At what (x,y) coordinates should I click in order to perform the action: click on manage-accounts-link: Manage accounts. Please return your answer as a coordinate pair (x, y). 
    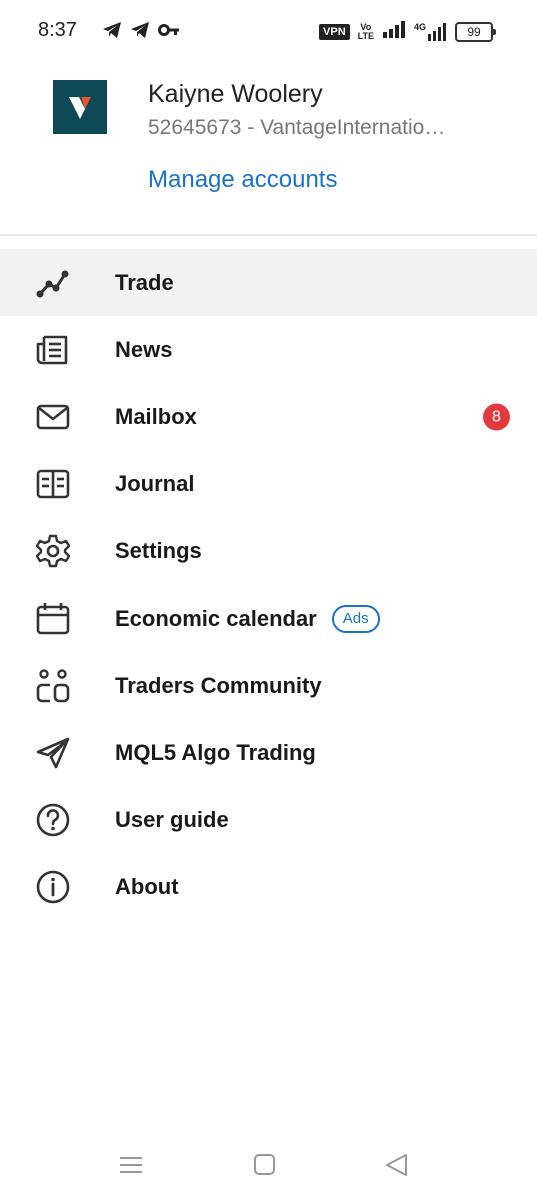
    Looking at the image, I should click on (242, 180).